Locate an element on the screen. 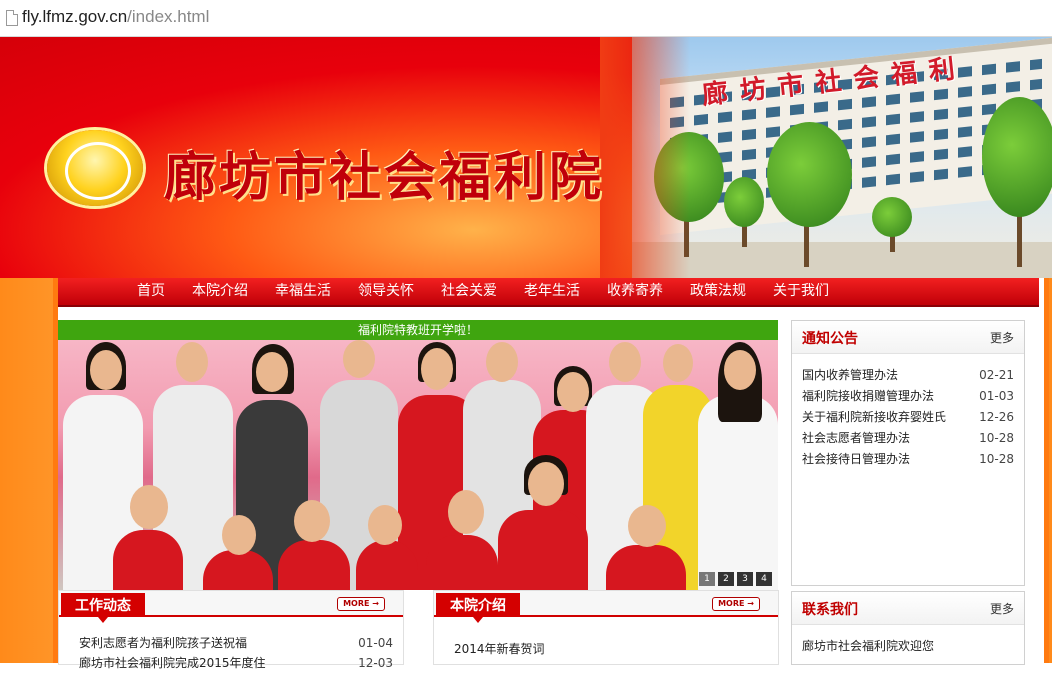 Image resolution: width=1052 pixels, height=673 pixels. intro-title: 本院介绍 is located at coordinates (478, 608).